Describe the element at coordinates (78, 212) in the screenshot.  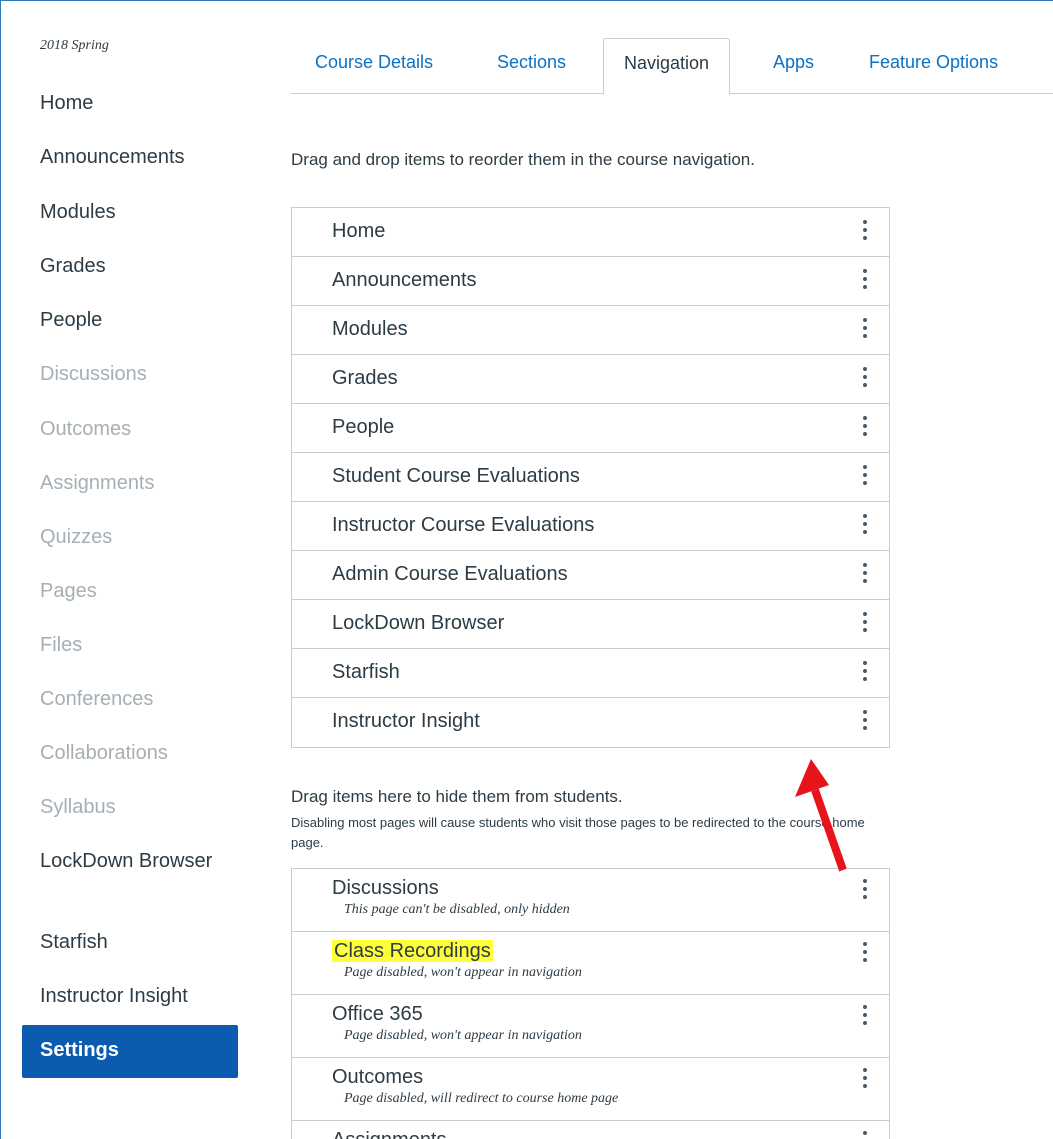
I see `sidebar-item-modules: Modules` at that location.